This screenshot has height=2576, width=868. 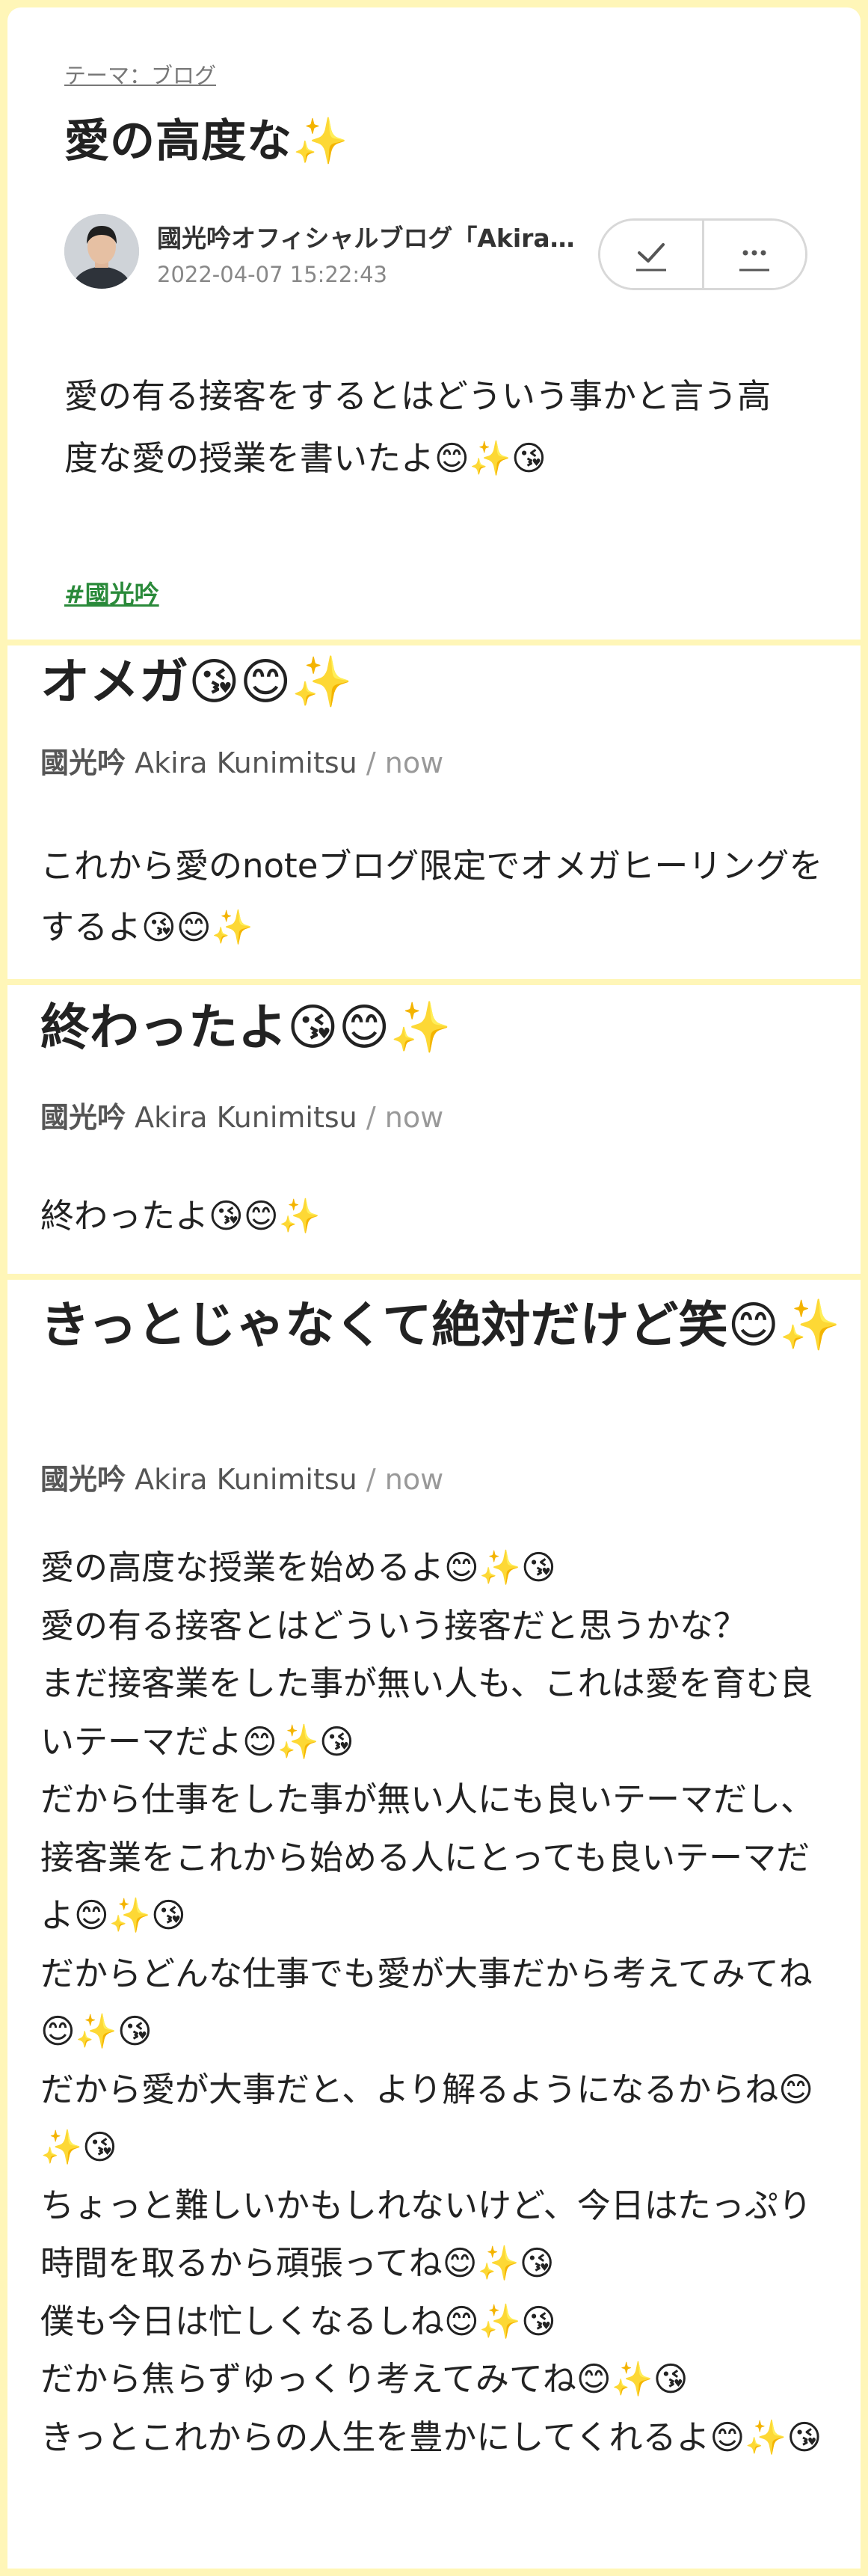 What do you see at coordinates (754, 261) in the screenshot?
I see `more-icon` at bounding box center [754, 261].